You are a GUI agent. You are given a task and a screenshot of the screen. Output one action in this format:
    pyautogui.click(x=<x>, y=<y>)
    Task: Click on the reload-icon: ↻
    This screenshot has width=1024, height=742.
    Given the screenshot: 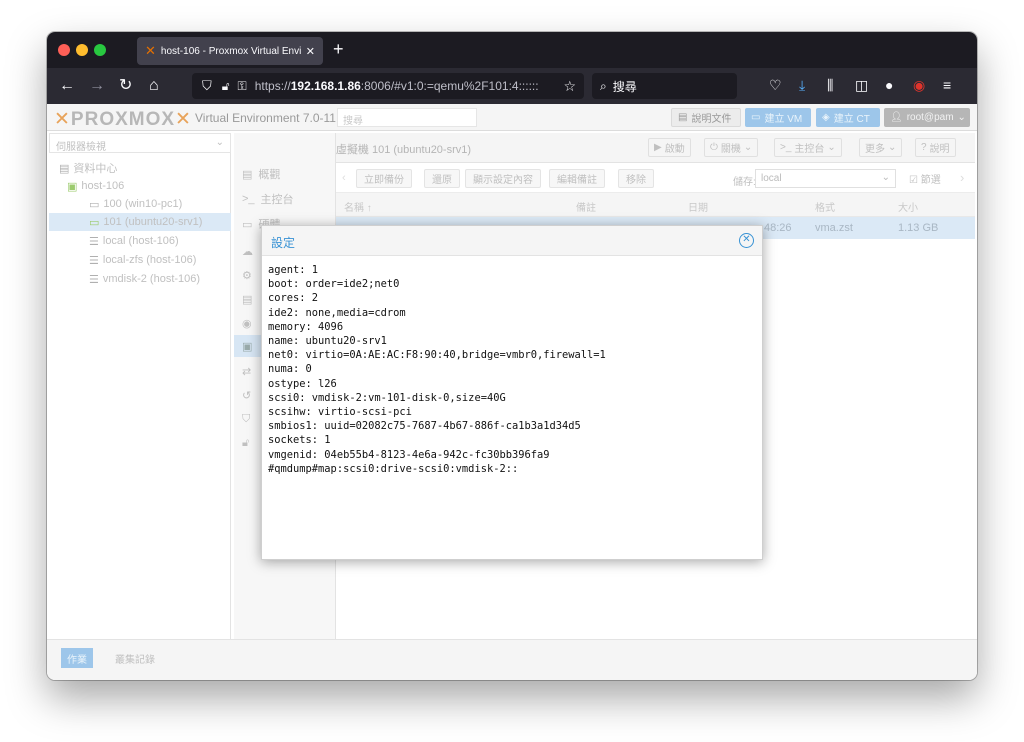 What is the action you would take?
    pyautogui.click(x=125, y=86)
    